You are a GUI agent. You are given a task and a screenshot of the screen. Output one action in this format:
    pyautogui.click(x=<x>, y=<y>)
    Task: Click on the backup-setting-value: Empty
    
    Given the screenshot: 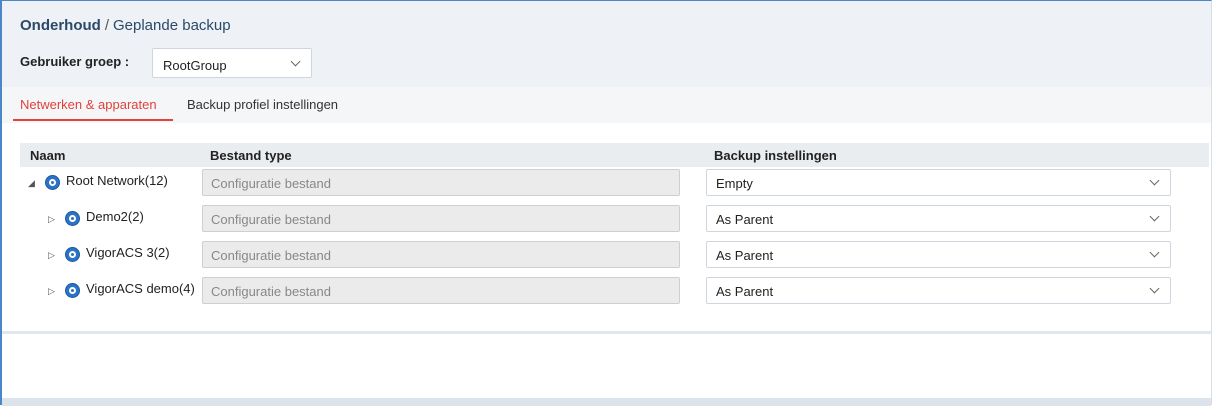 What is the action you would take?
    pyautogui.click(x=734, y=183)
    